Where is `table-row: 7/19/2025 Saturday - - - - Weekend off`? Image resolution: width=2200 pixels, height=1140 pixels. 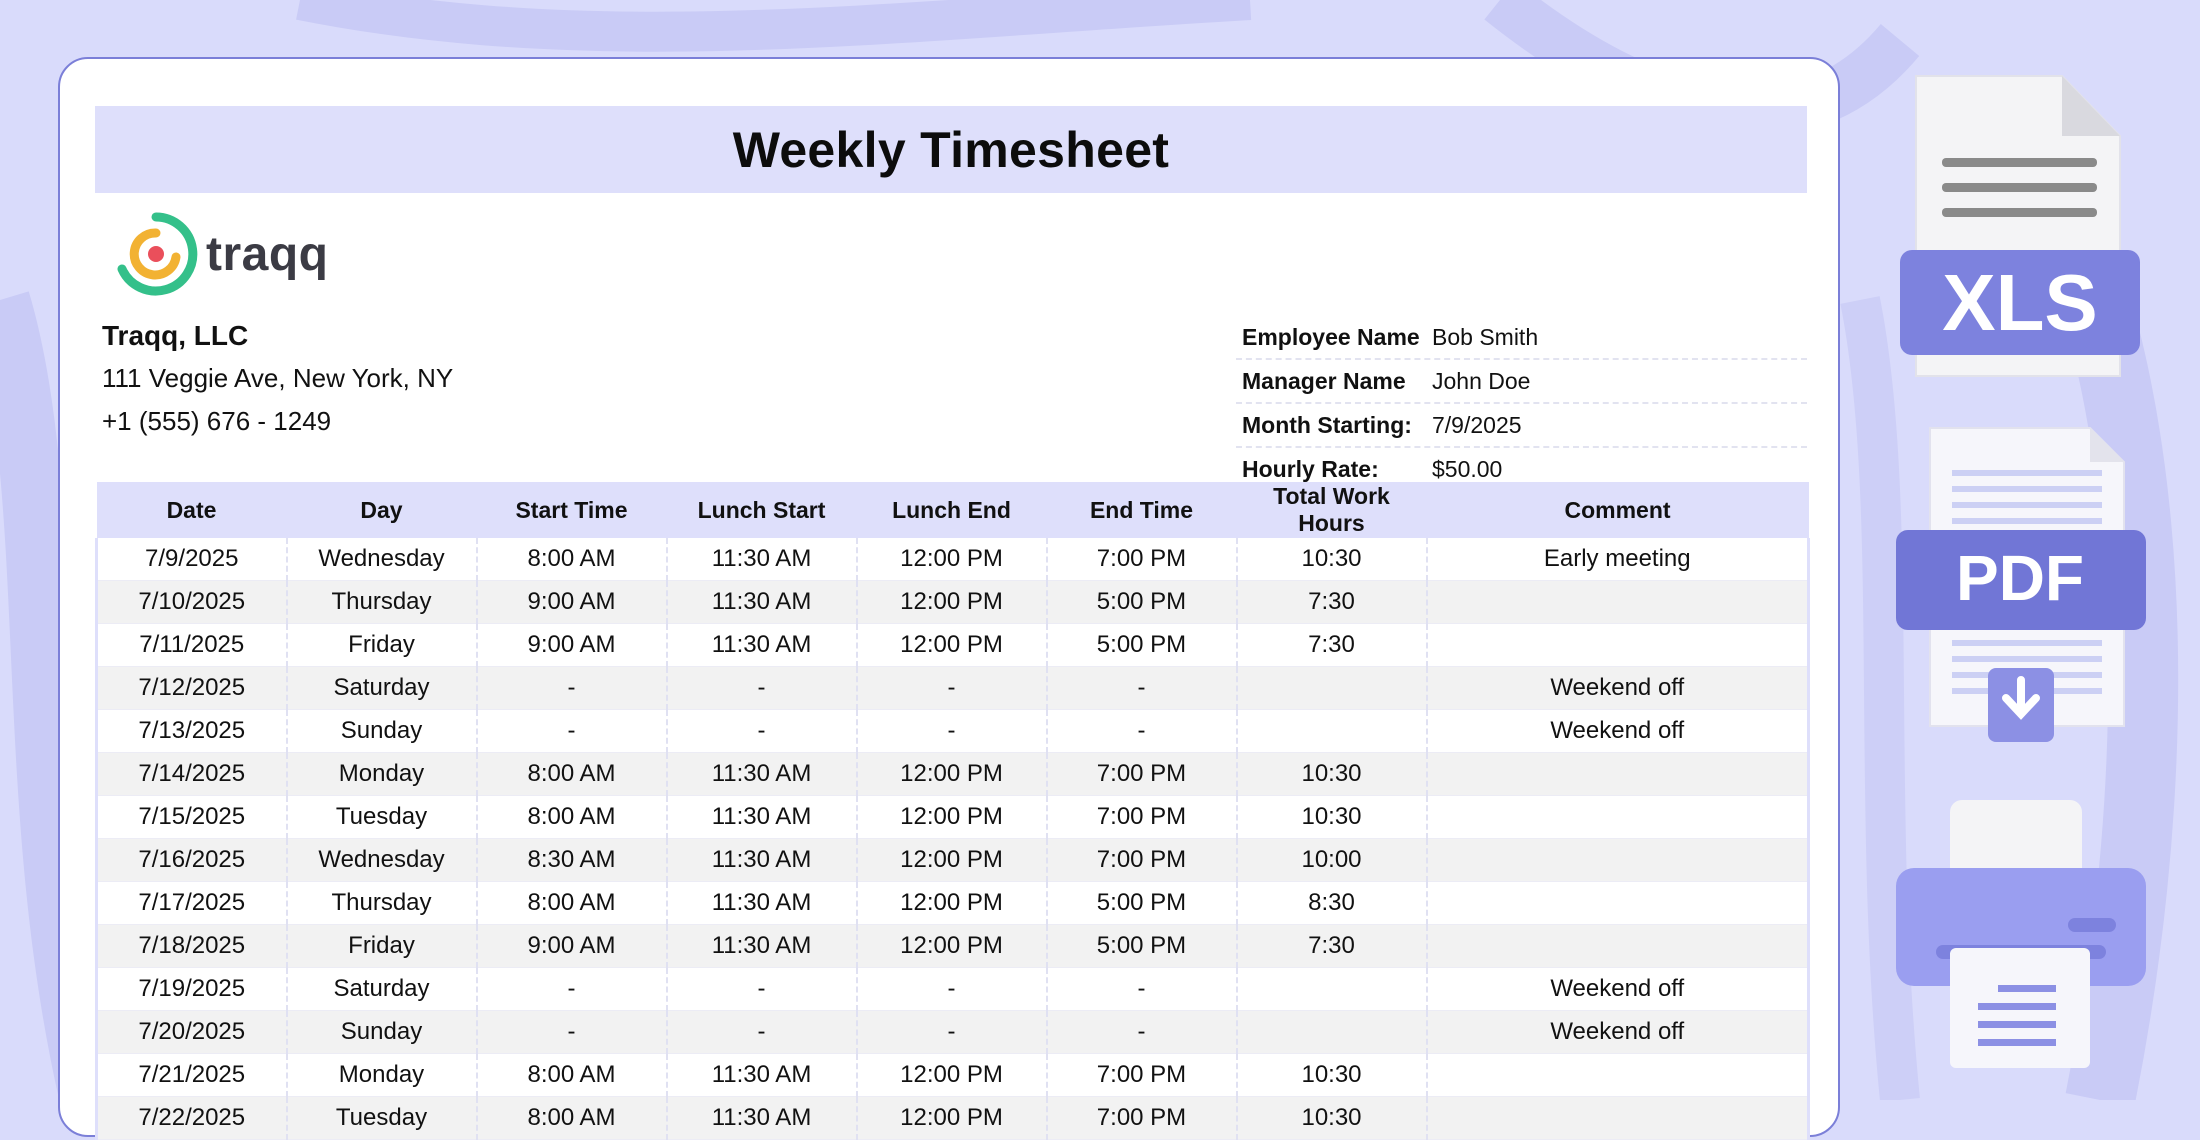
table-row: 7/19/2025 Saturday - - - - Weekend off is located at coordinates (952, 989).